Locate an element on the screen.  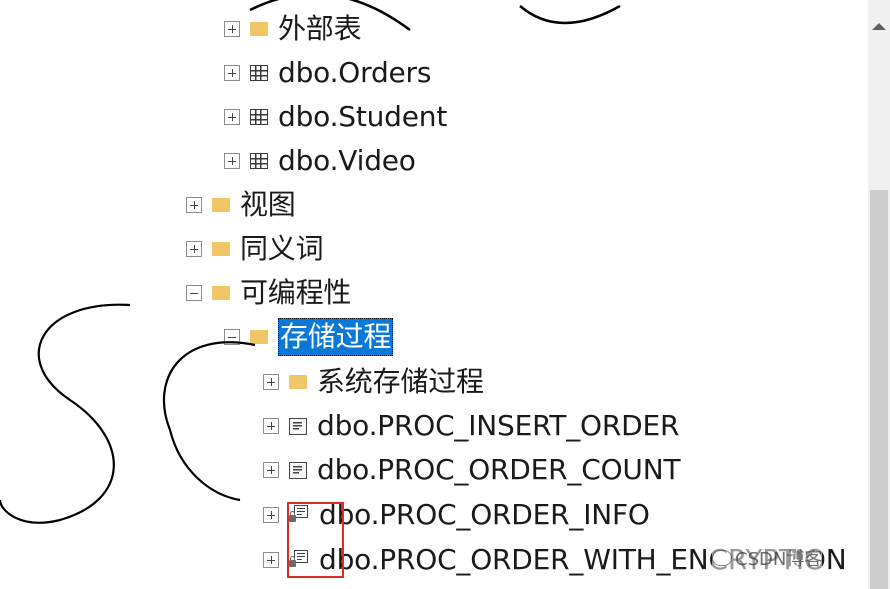
tree-node-label: dbo.Student is located at coordinates (363, 116).